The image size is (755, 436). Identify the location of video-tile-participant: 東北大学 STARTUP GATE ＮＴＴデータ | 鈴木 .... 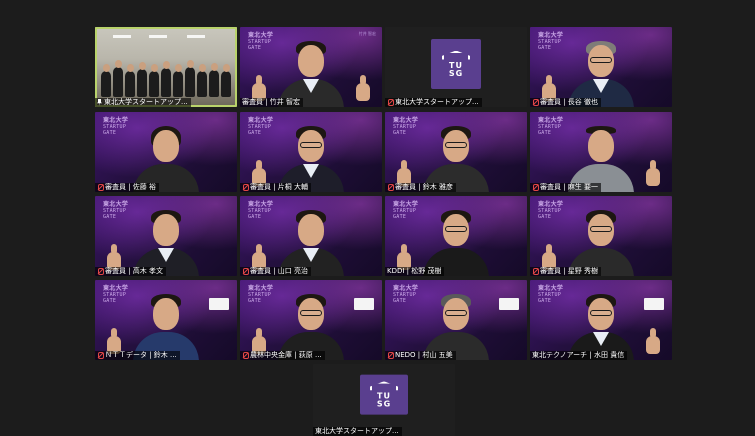
(166, 320).